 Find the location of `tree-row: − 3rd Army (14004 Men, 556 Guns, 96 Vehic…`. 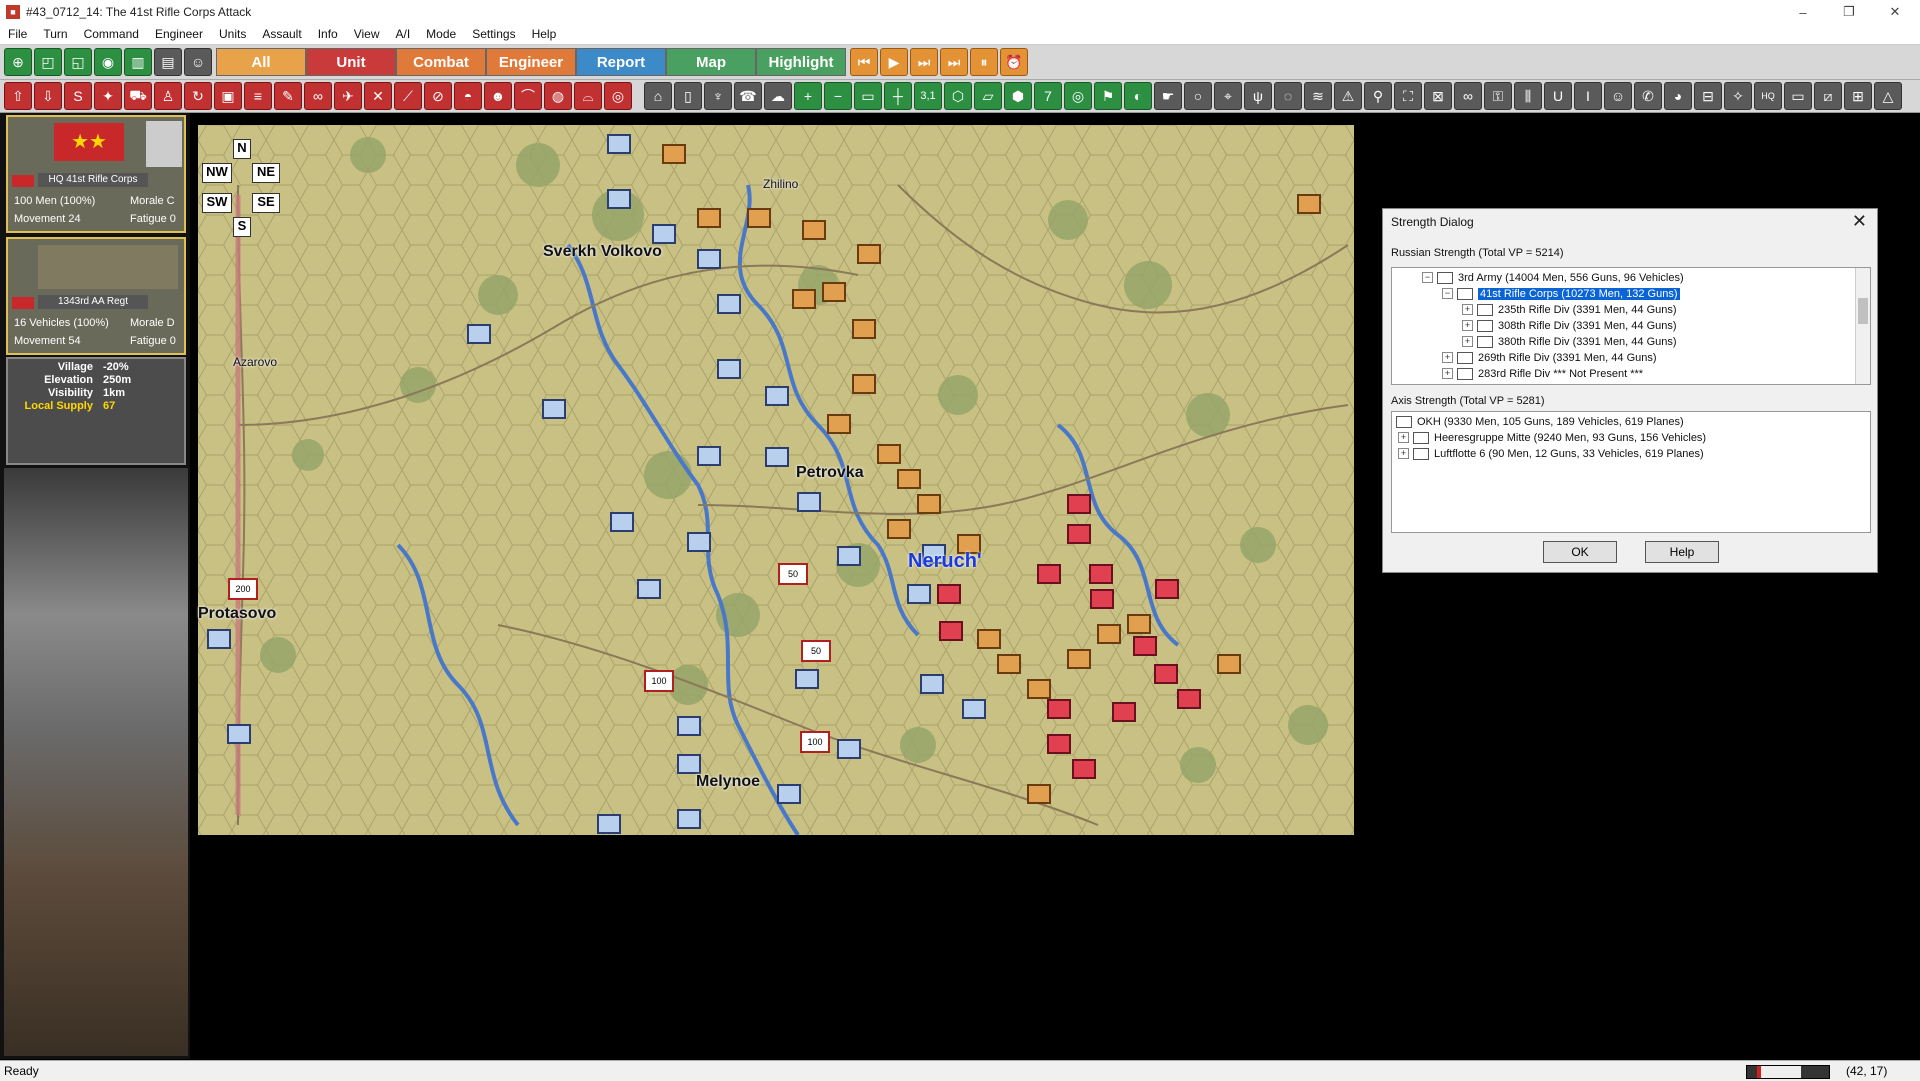

tree-row: − 3rd Army (14004 Men, 556 Guns, 96 Vehic… is located at coordinates (1553, 277).